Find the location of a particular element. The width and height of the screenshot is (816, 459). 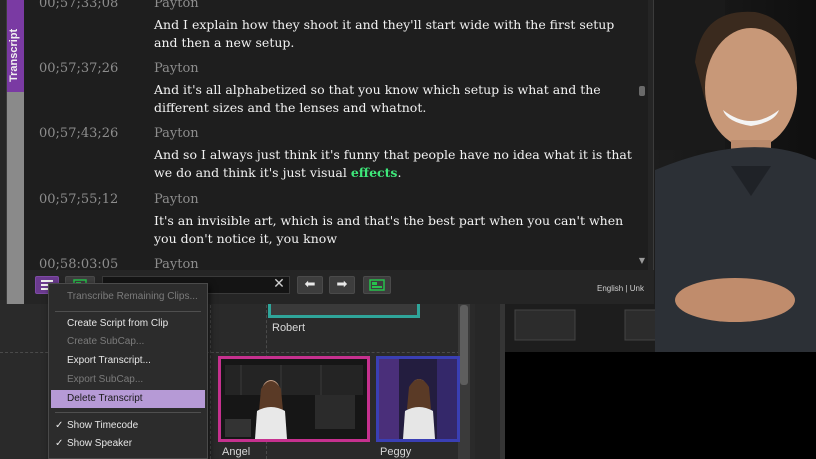

clear-search-icon: ✕ is located at coordinates (279, 284).